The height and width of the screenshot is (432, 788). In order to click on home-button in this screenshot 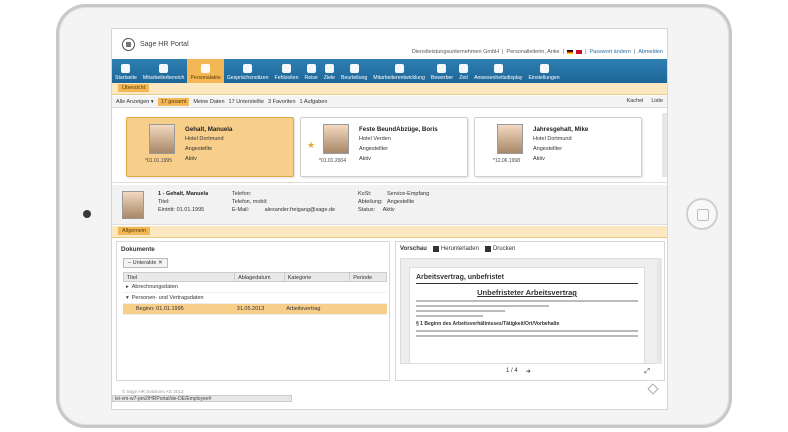, I will do `click(702, 214)`.